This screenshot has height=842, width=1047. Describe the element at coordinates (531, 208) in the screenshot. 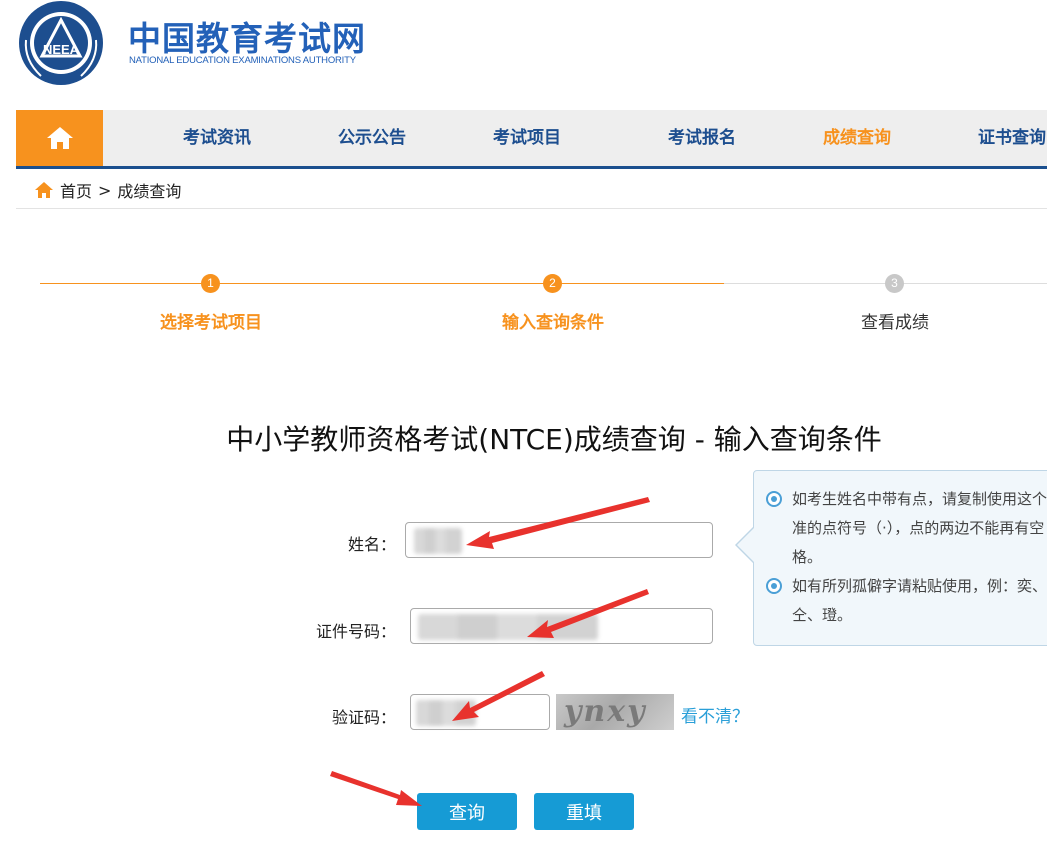

I see `breadcrumb-divider` at that location.